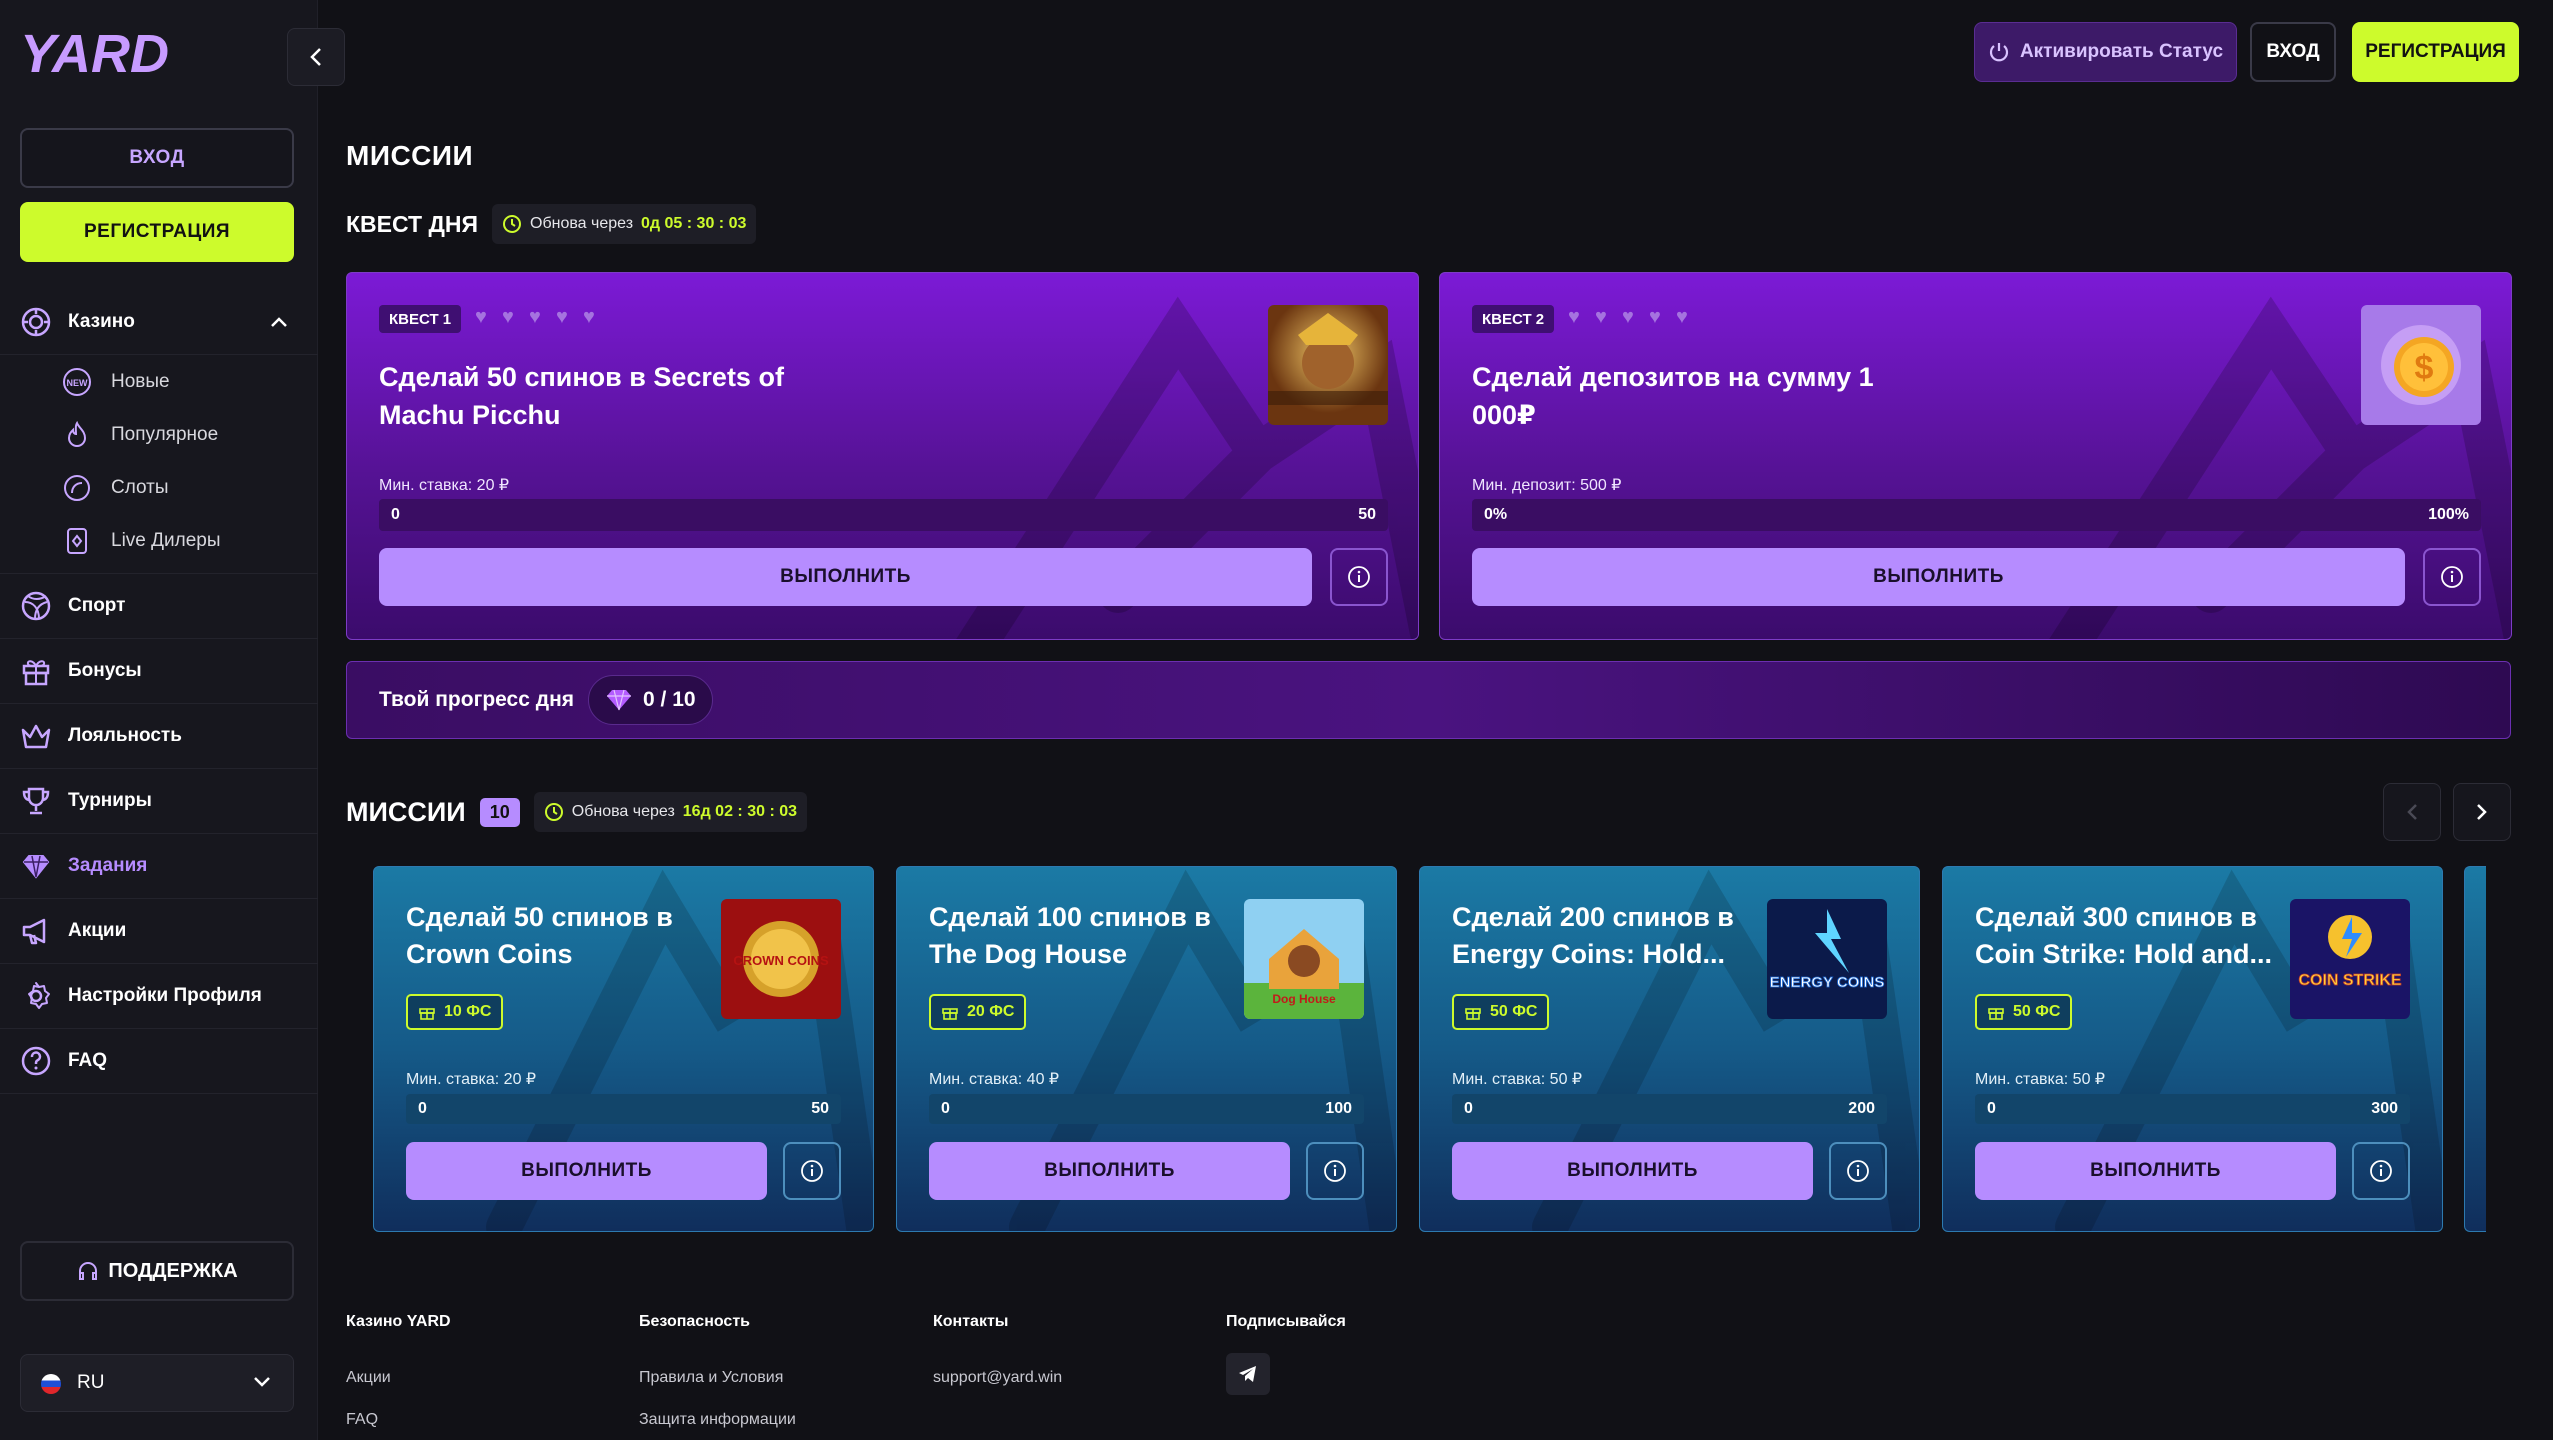 The image size is (2553, 1440). Describe the element at coordinates (159, 931) in the screenshot. I see `sidebar-item-promotions: Акции` at that location.